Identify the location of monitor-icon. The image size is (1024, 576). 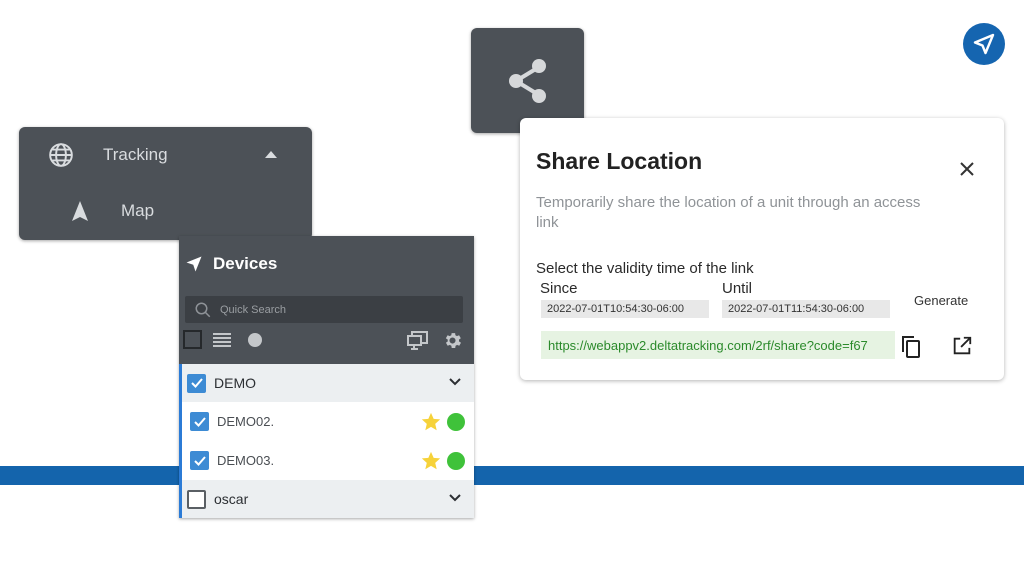
(418, 340).